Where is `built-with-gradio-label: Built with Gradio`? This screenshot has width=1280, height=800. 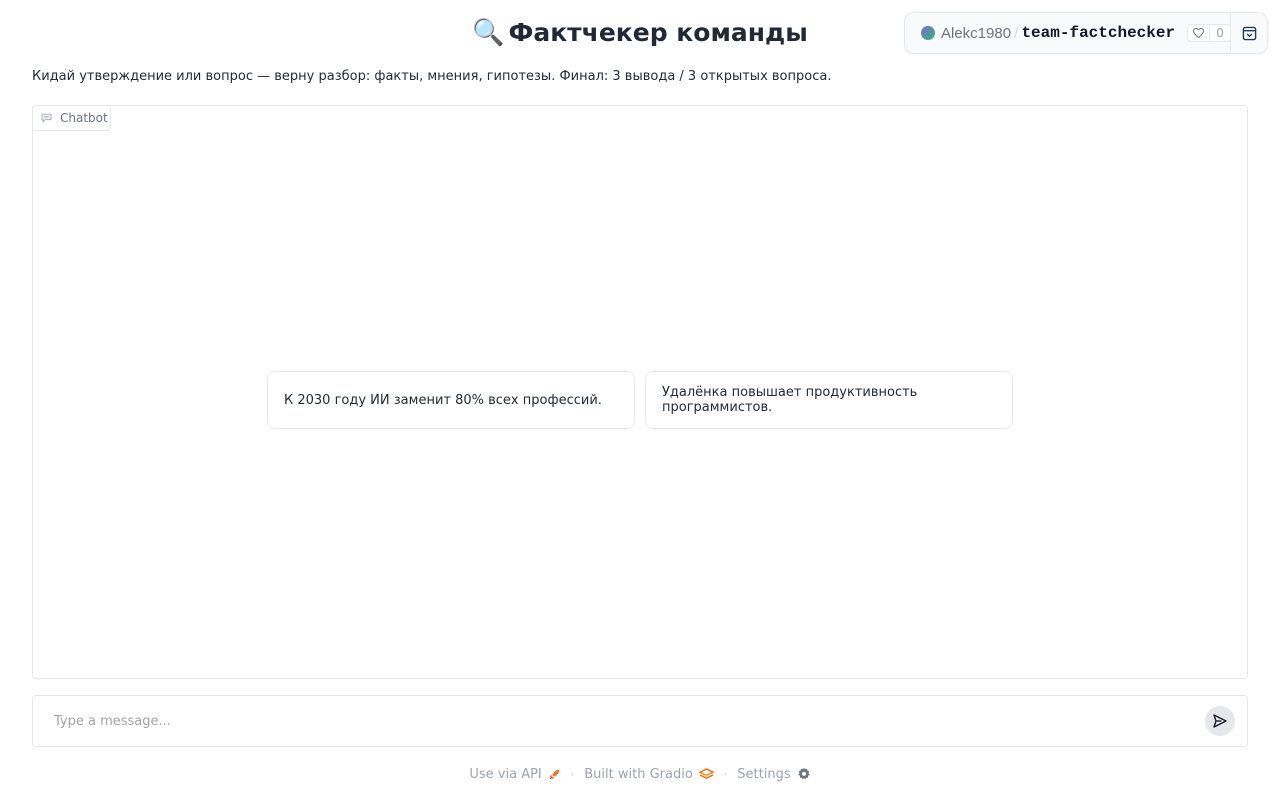 built-with-gradio-label: Built with Gradio is located at coordinates (638, 774).